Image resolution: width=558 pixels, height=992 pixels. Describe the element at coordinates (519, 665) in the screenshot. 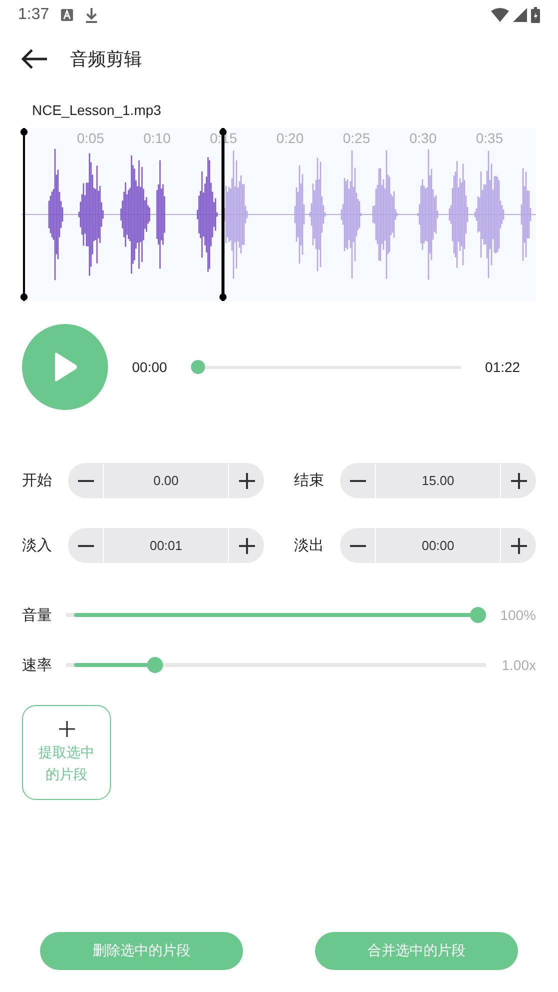

I see `slider-reading: 1.00x` at that location.